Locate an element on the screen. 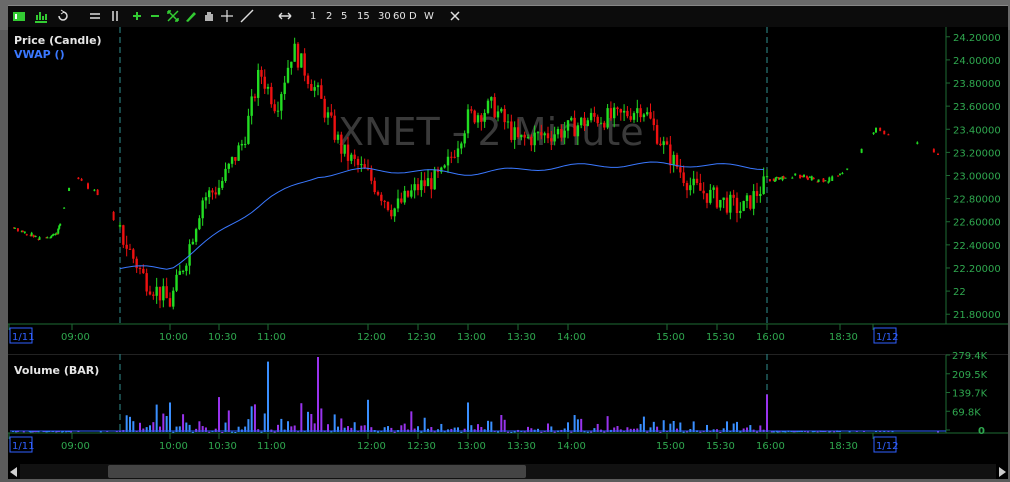  vertical-lines-icon is located at coordinates (115, 16).